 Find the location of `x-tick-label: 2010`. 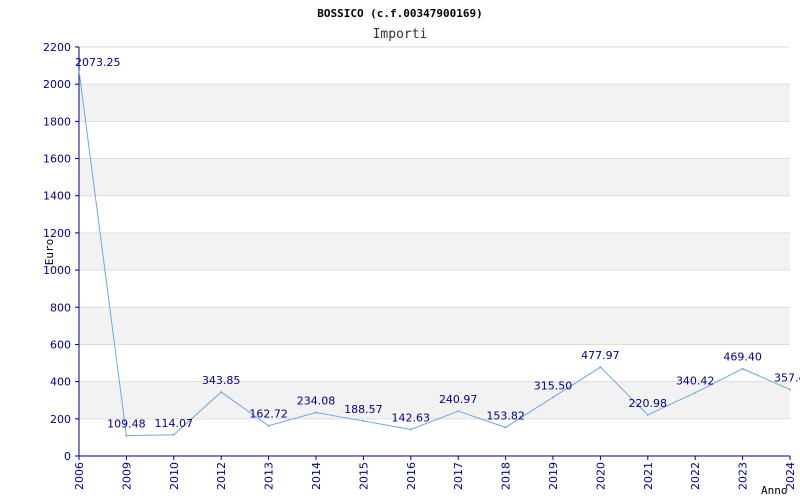

x-tick-label: 2010 is located at coordinates (174, 476).